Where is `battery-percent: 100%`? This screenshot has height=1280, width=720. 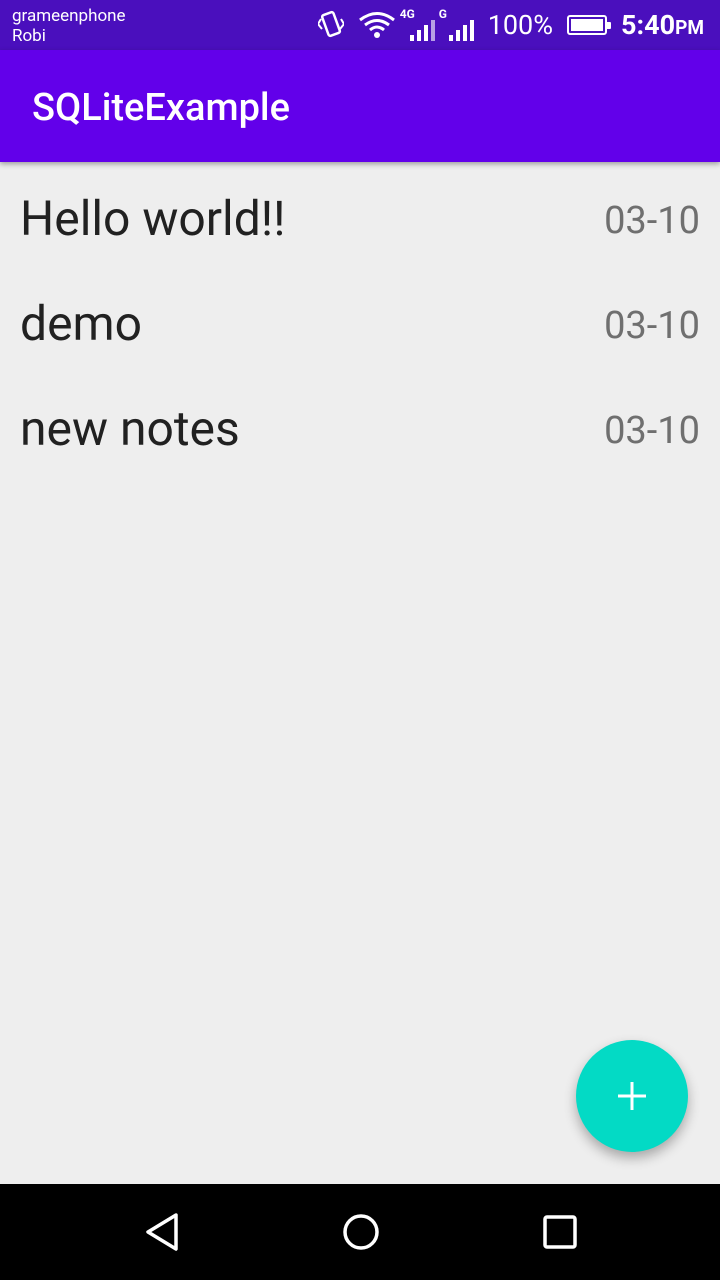 battery-percent: 100% is located at coordinates (520, 25).